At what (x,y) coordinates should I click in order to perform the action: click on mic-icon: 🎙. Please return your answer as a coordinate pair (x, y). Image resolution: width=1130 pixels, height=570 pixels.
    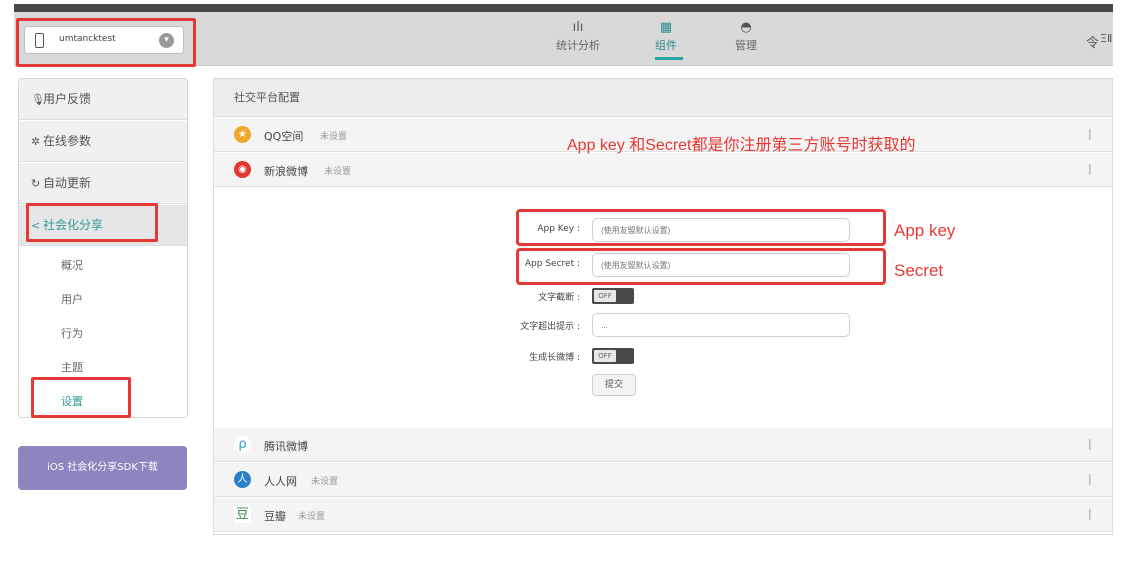
    Looking at the image, I should click on (38, 99).